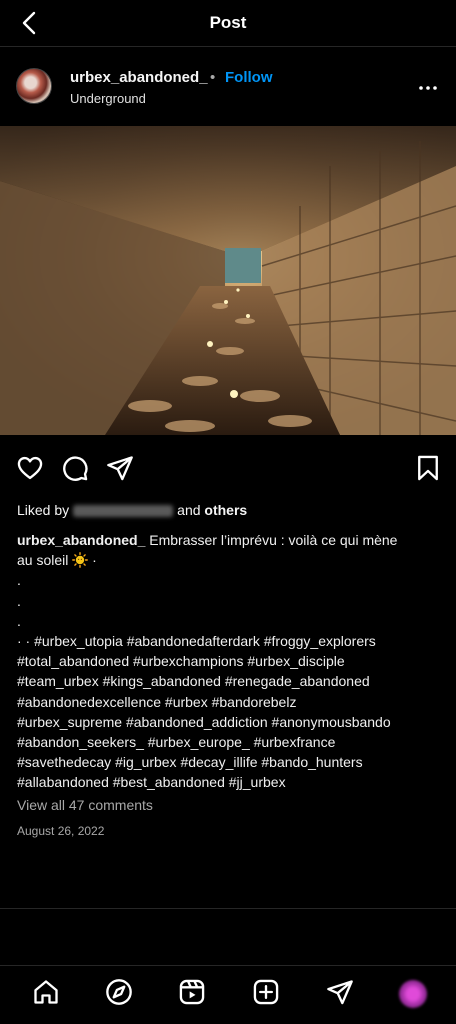  Describe the element at coordinates (85, 805) in the screenshot. I see `view-comments-link: View all 47 comments` at that location.